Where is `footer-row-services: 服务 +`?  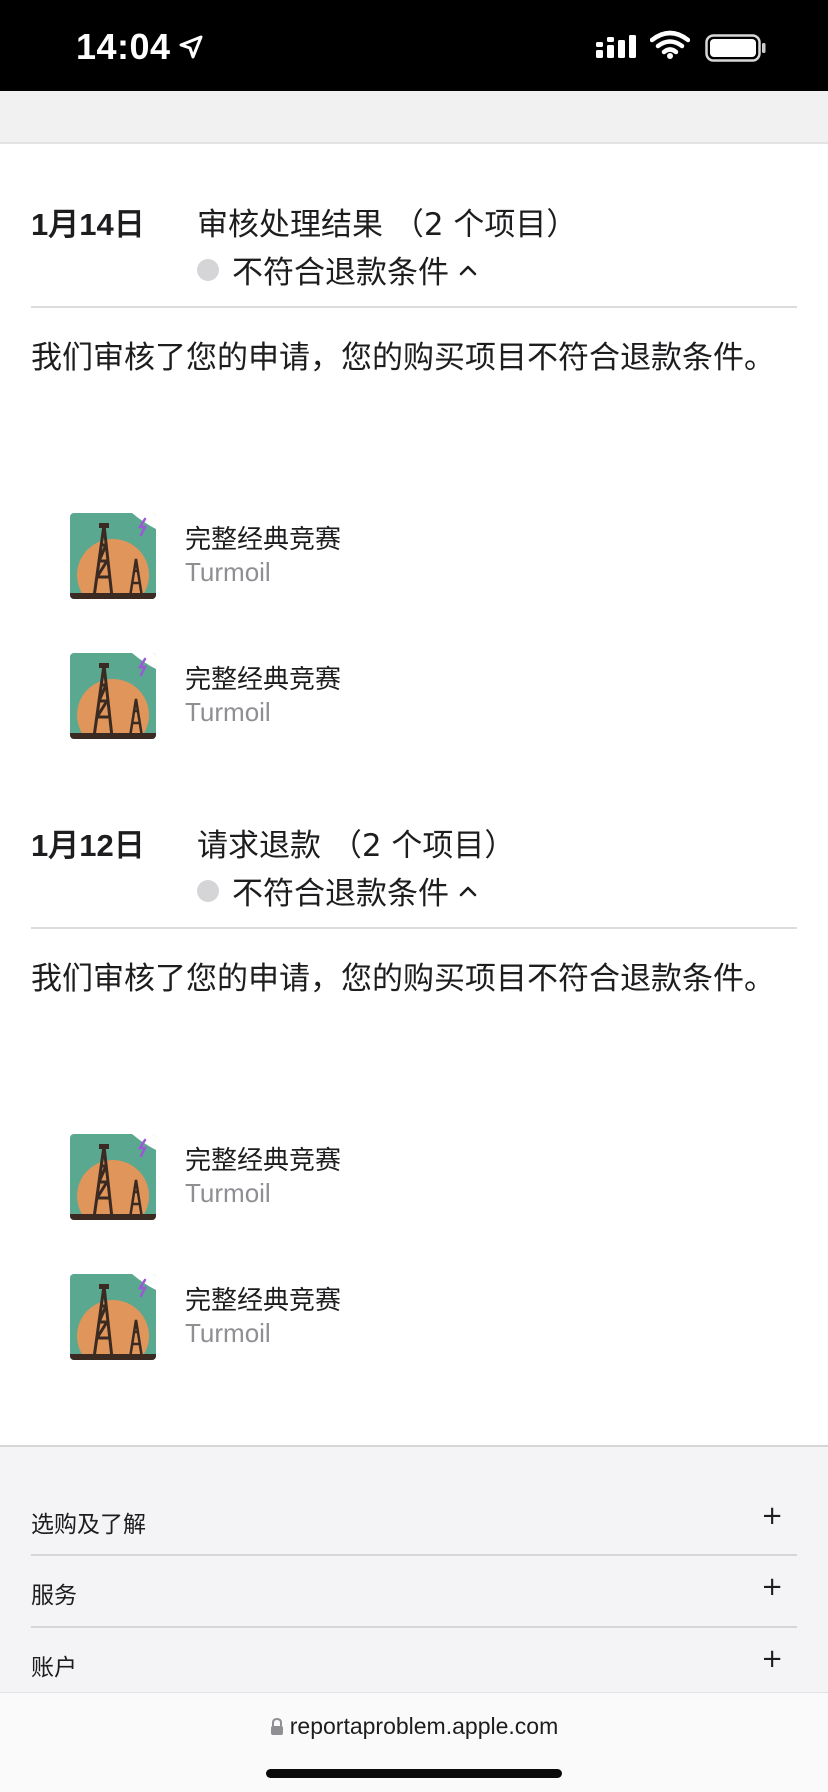 footer-row-services: 服务 + is located at coordinates (414, 1592).